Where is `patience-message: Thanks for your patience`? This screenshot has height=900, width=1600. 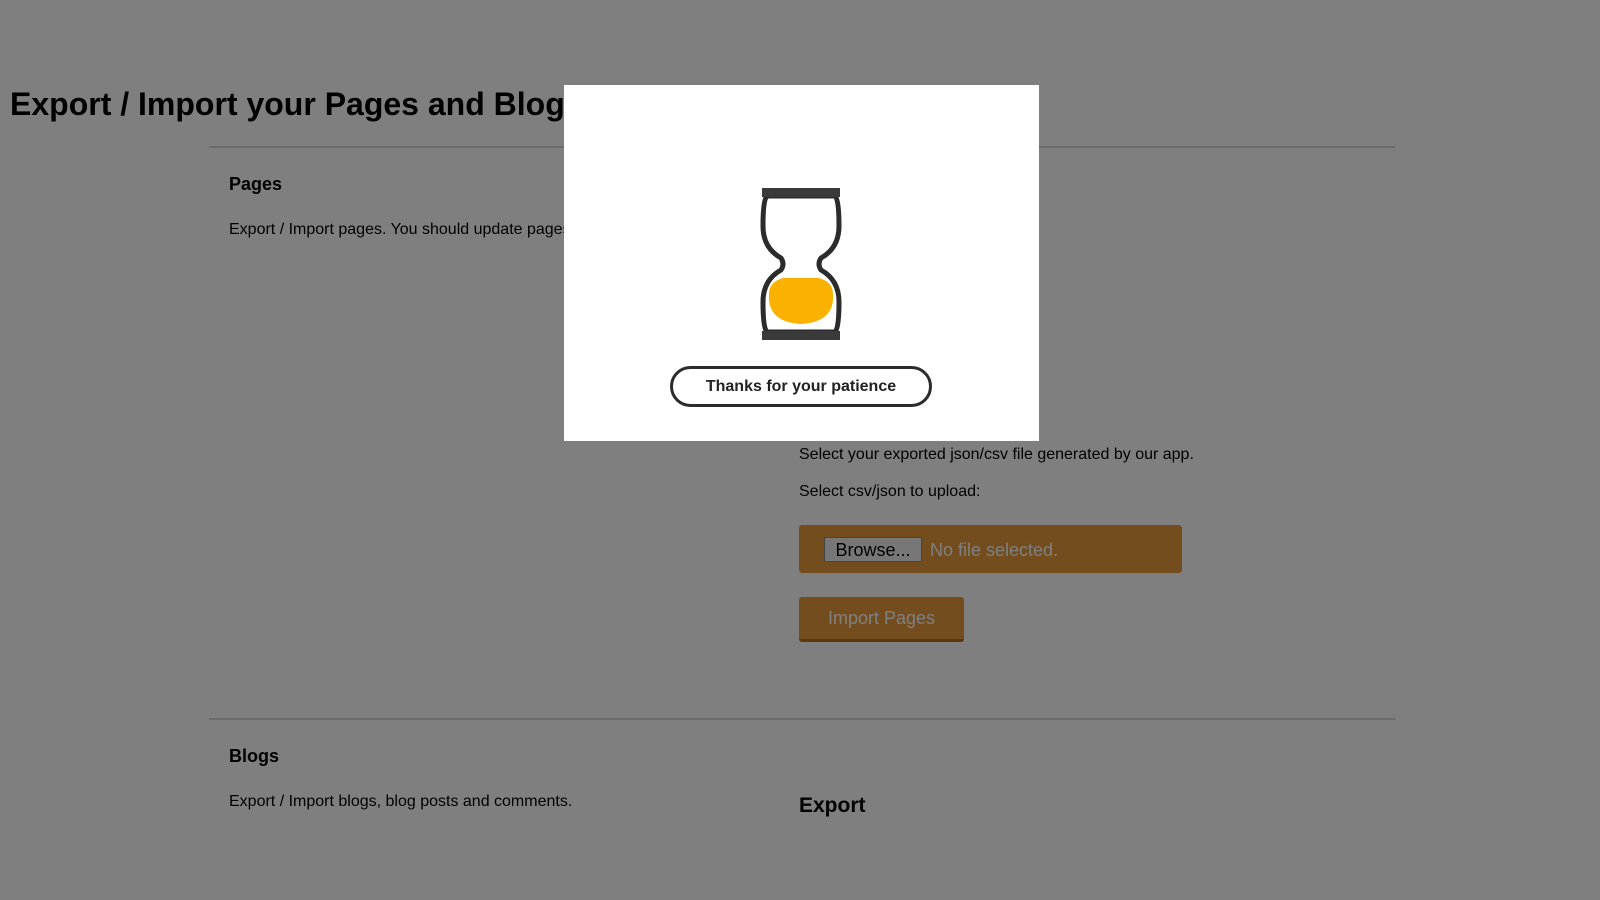 patience-message: Thanks for your patience is located at coordinates (801, 386).